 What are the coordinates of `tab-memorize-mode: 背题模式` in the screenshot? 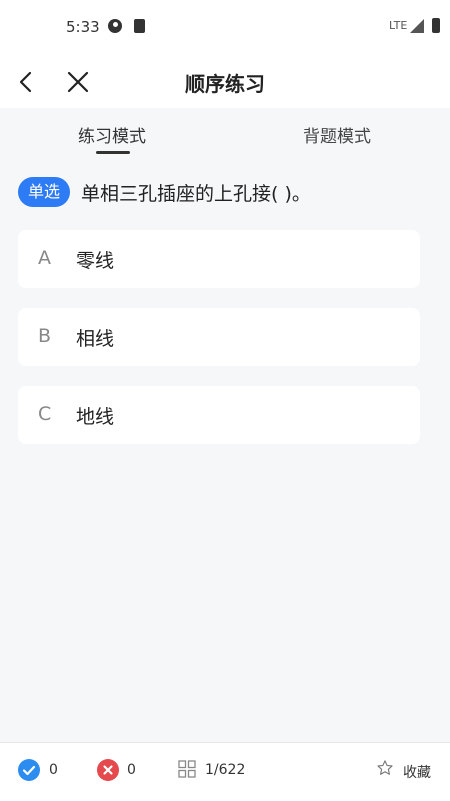 It's located at (337, 134).